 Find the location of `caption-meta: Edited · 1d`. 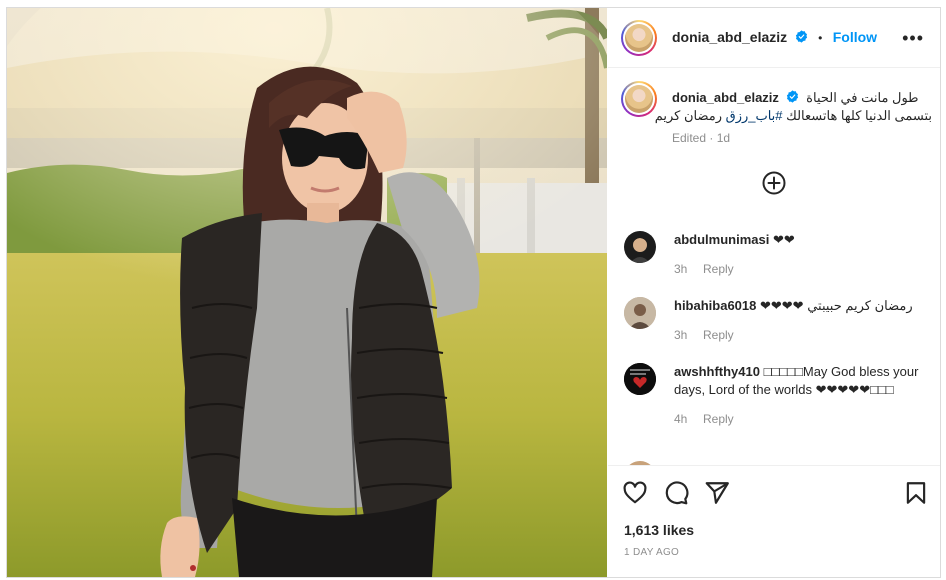

caption-meta: Edited · 1d is located at coordinates (701, 138).